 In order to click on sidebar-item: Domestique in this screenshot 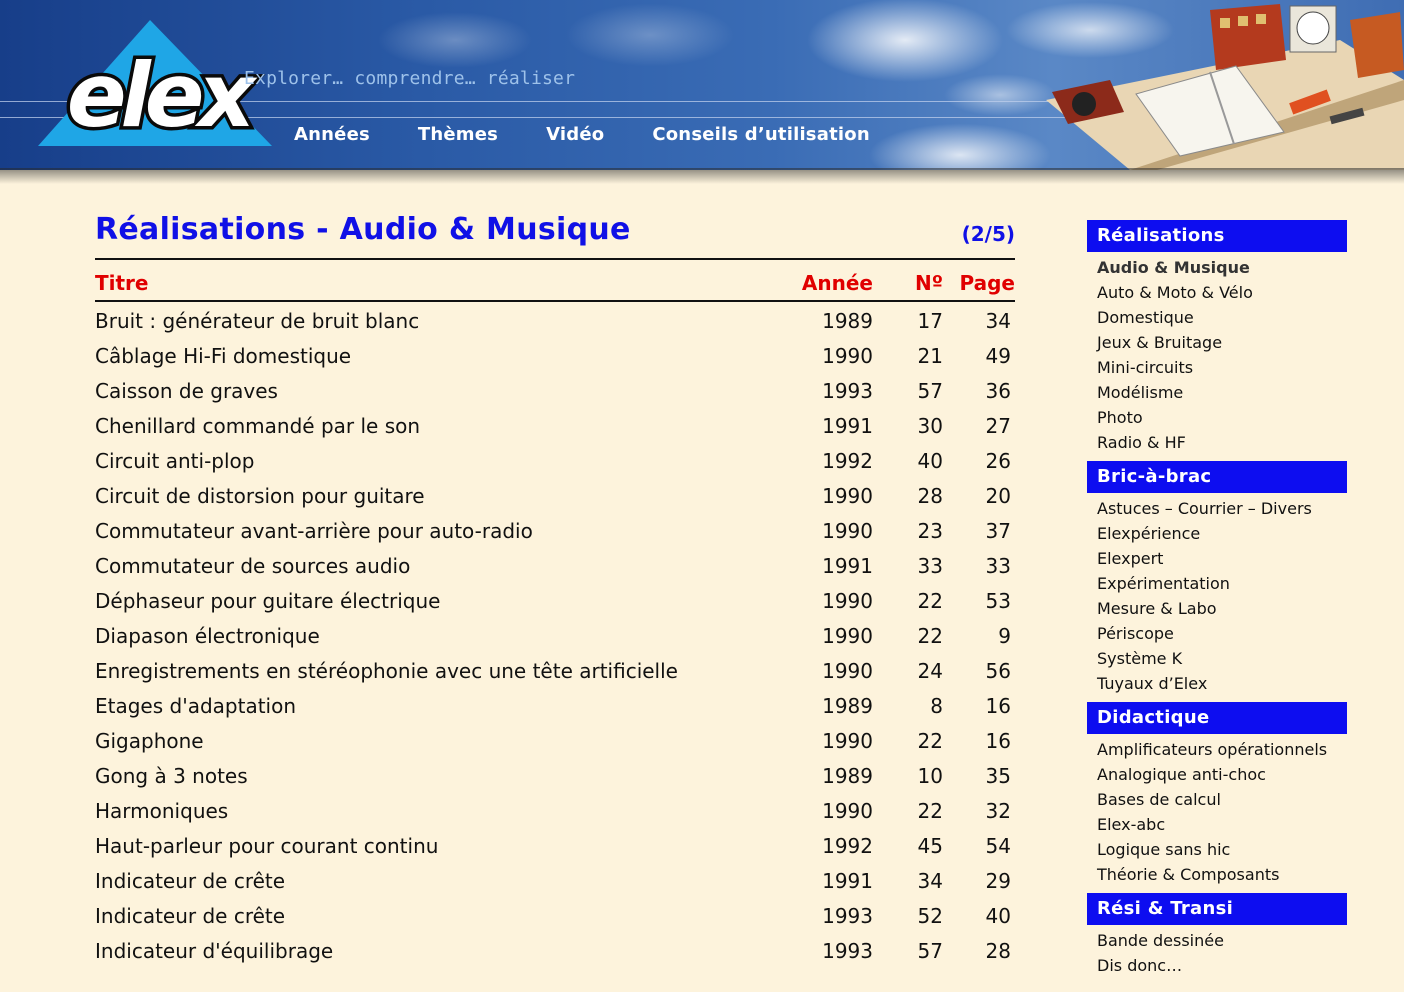, I will do `click(1222, 317)`.